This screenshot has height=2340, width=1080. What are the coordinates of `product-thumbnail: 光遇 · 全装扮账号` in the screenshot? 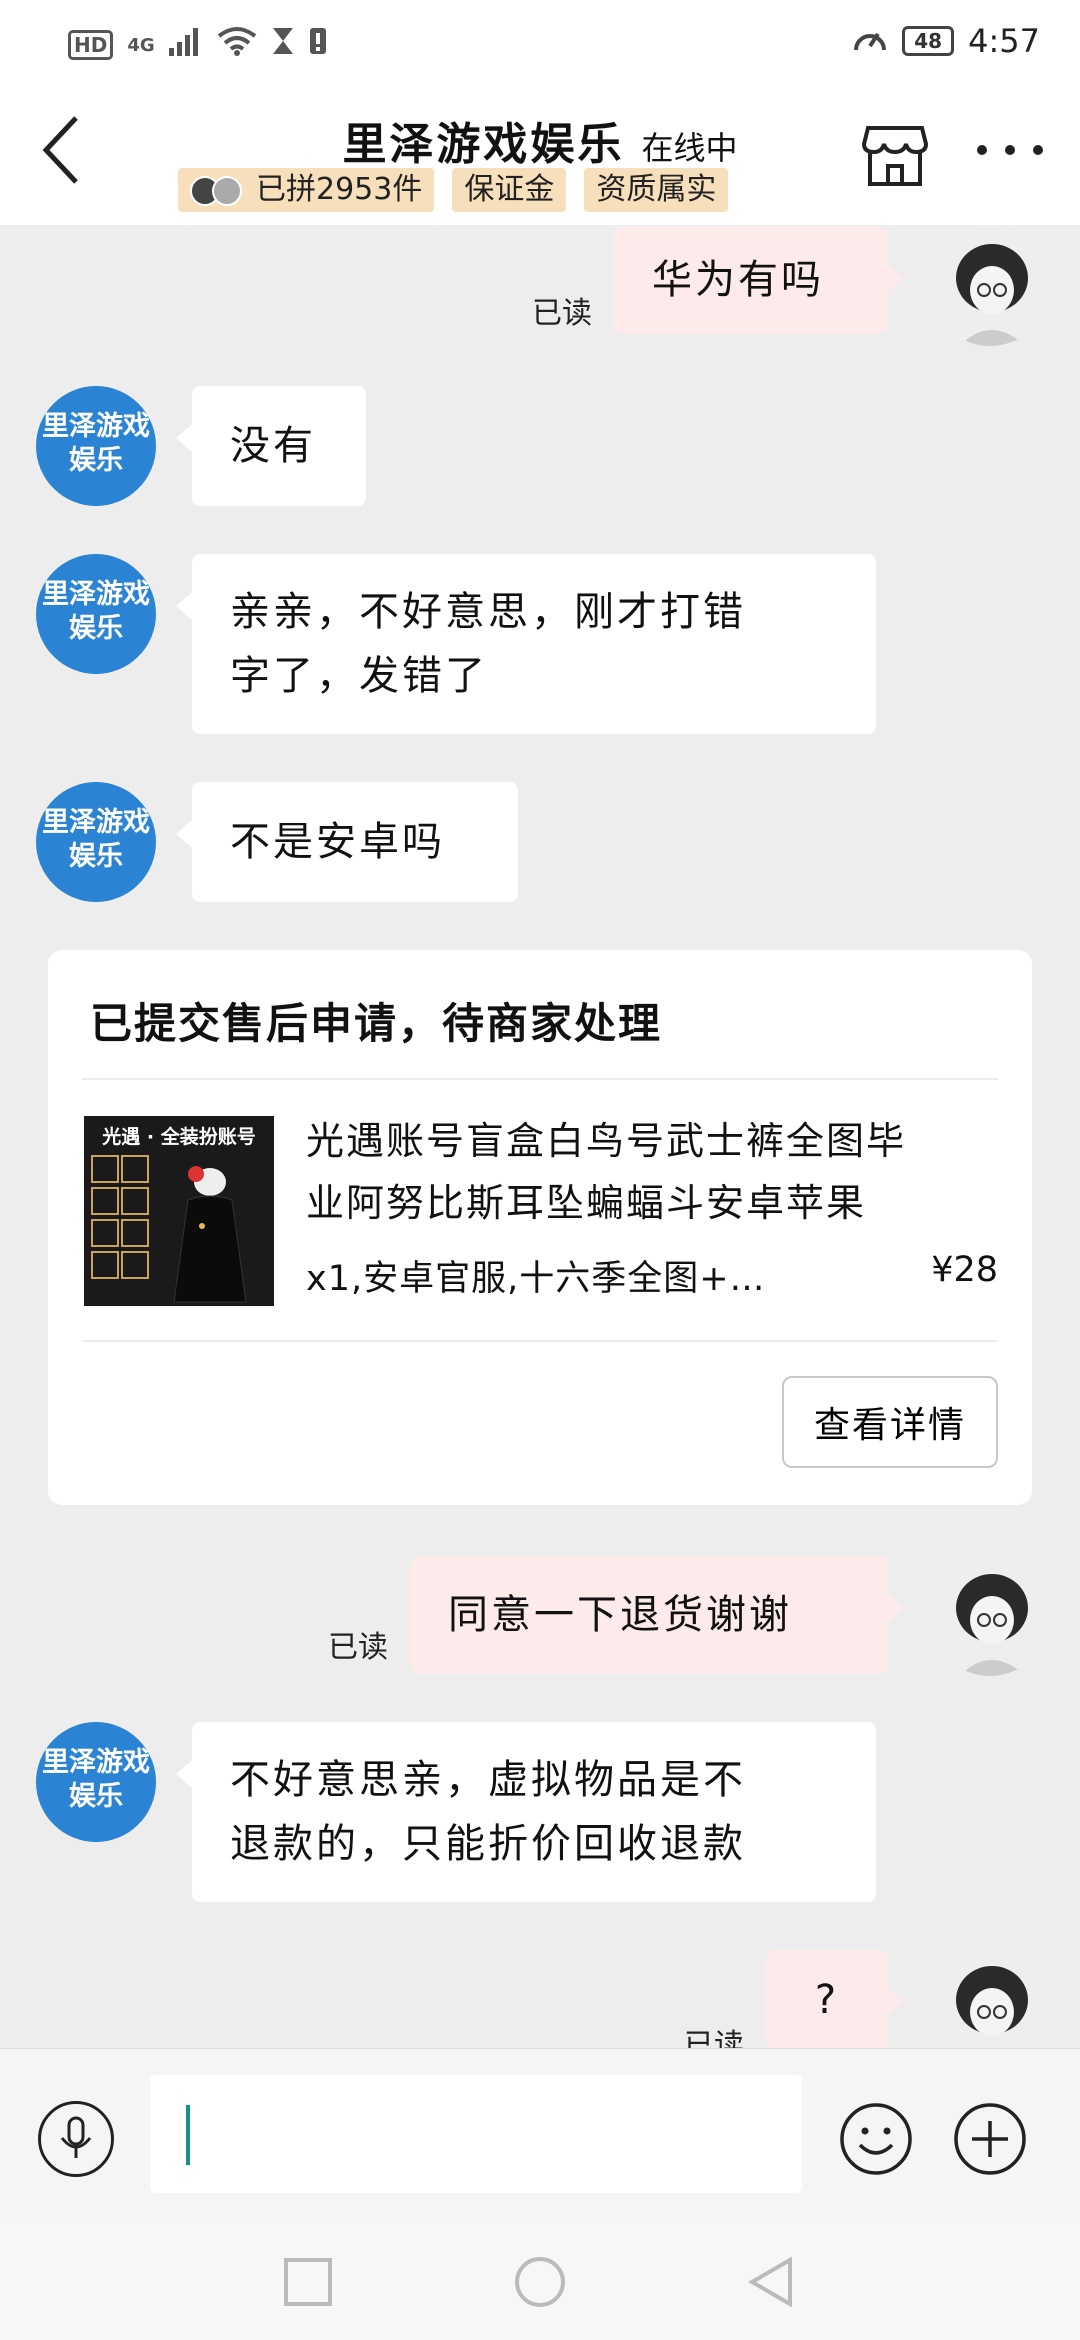 It's located at (179, 1211).